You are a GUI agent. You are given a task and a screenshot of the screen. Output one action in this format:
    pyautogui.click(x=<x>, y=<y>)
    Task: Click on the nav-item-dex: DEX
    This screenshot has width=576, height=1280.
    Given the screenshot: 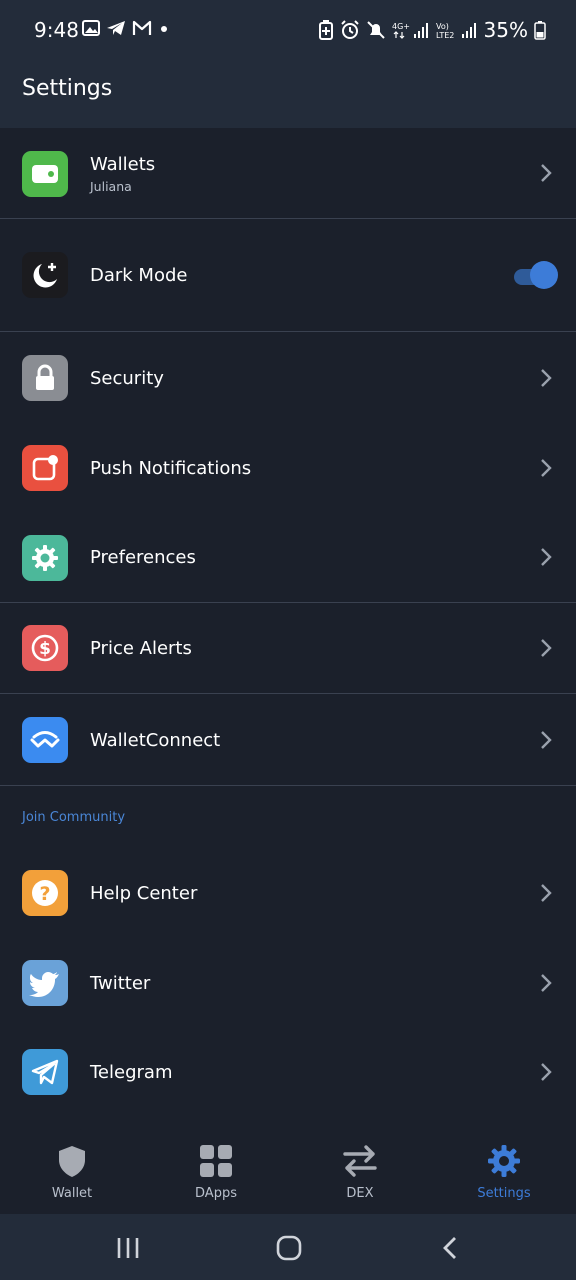 What is the action you would take?
    pyautogui.click(x=360, y=1172)
    